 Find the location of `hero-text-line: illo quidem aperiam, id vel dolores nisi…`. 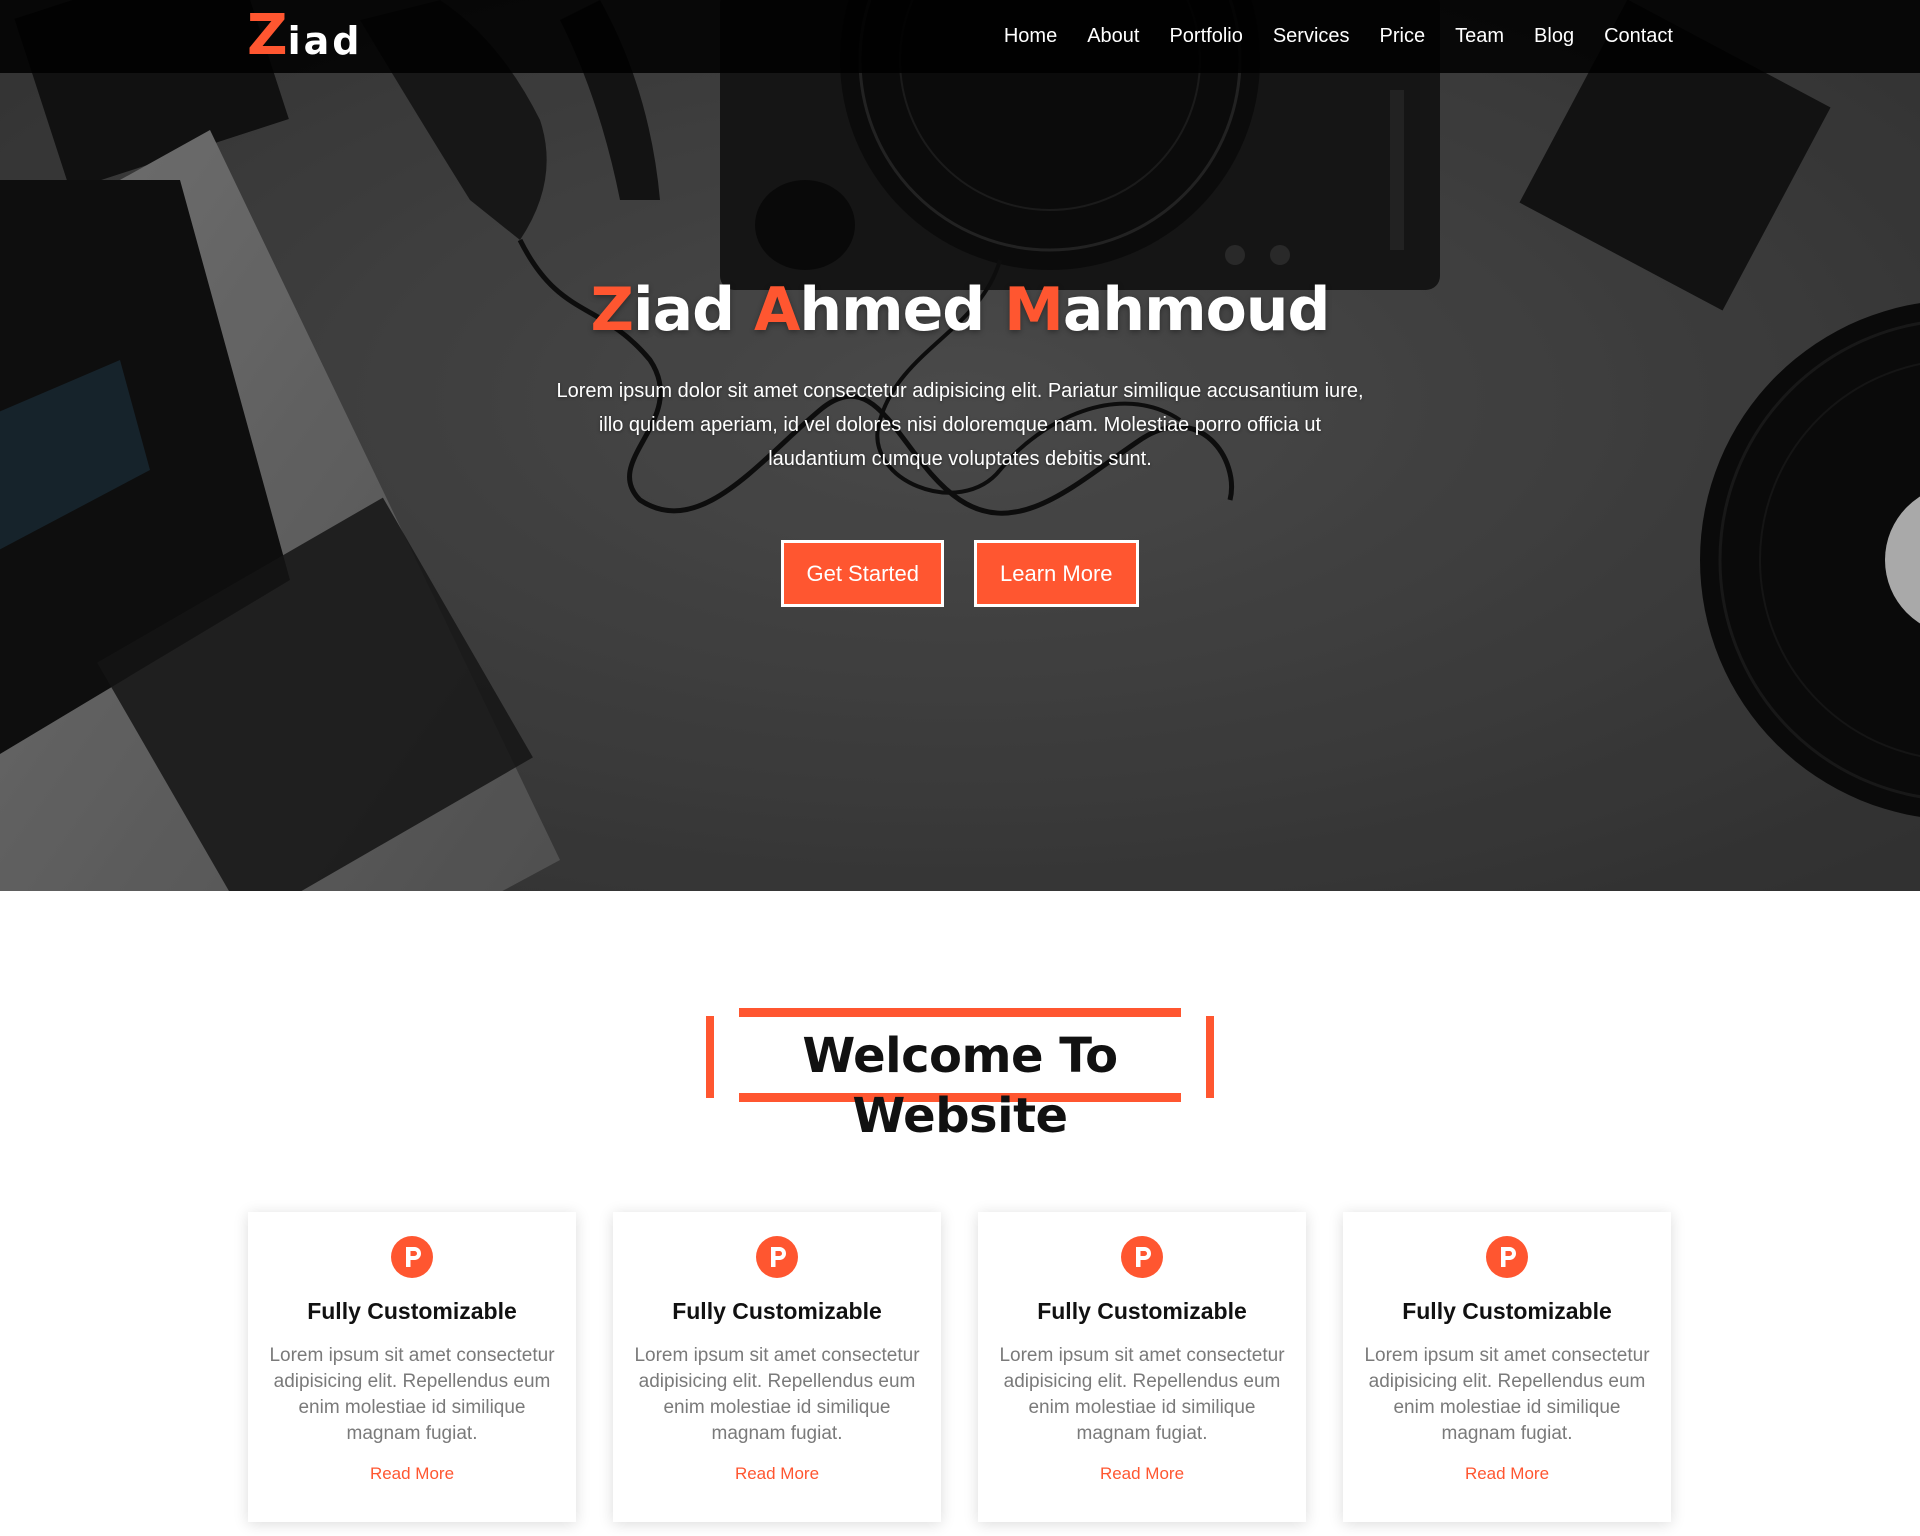

hero-text-line: illo quidem aperiam, id vel dolores nisi… is located at coordinates (960, 425).